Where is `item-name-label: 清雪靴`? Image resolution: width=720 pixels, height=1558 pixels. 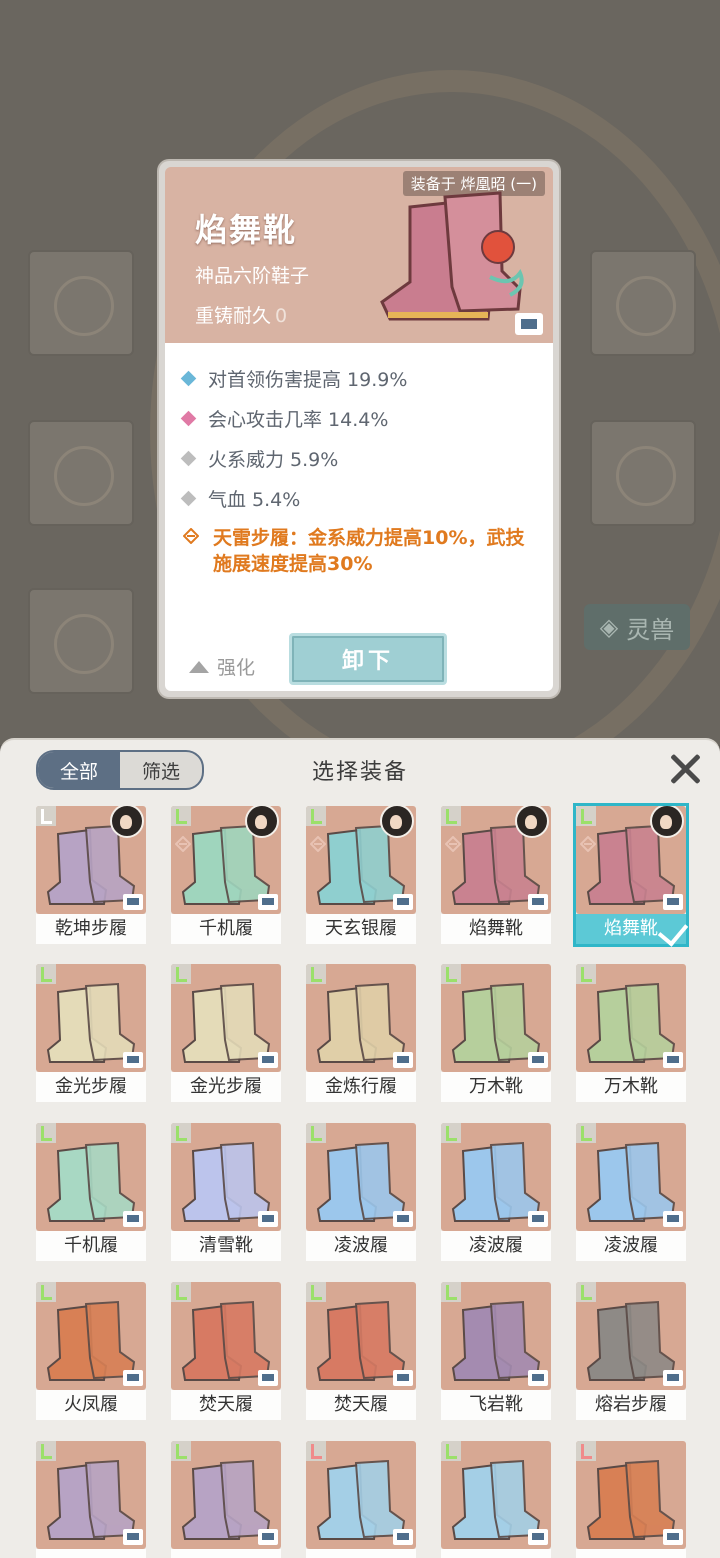
item-name-label: 清雪靴 is located at coordinates (226, 1246).